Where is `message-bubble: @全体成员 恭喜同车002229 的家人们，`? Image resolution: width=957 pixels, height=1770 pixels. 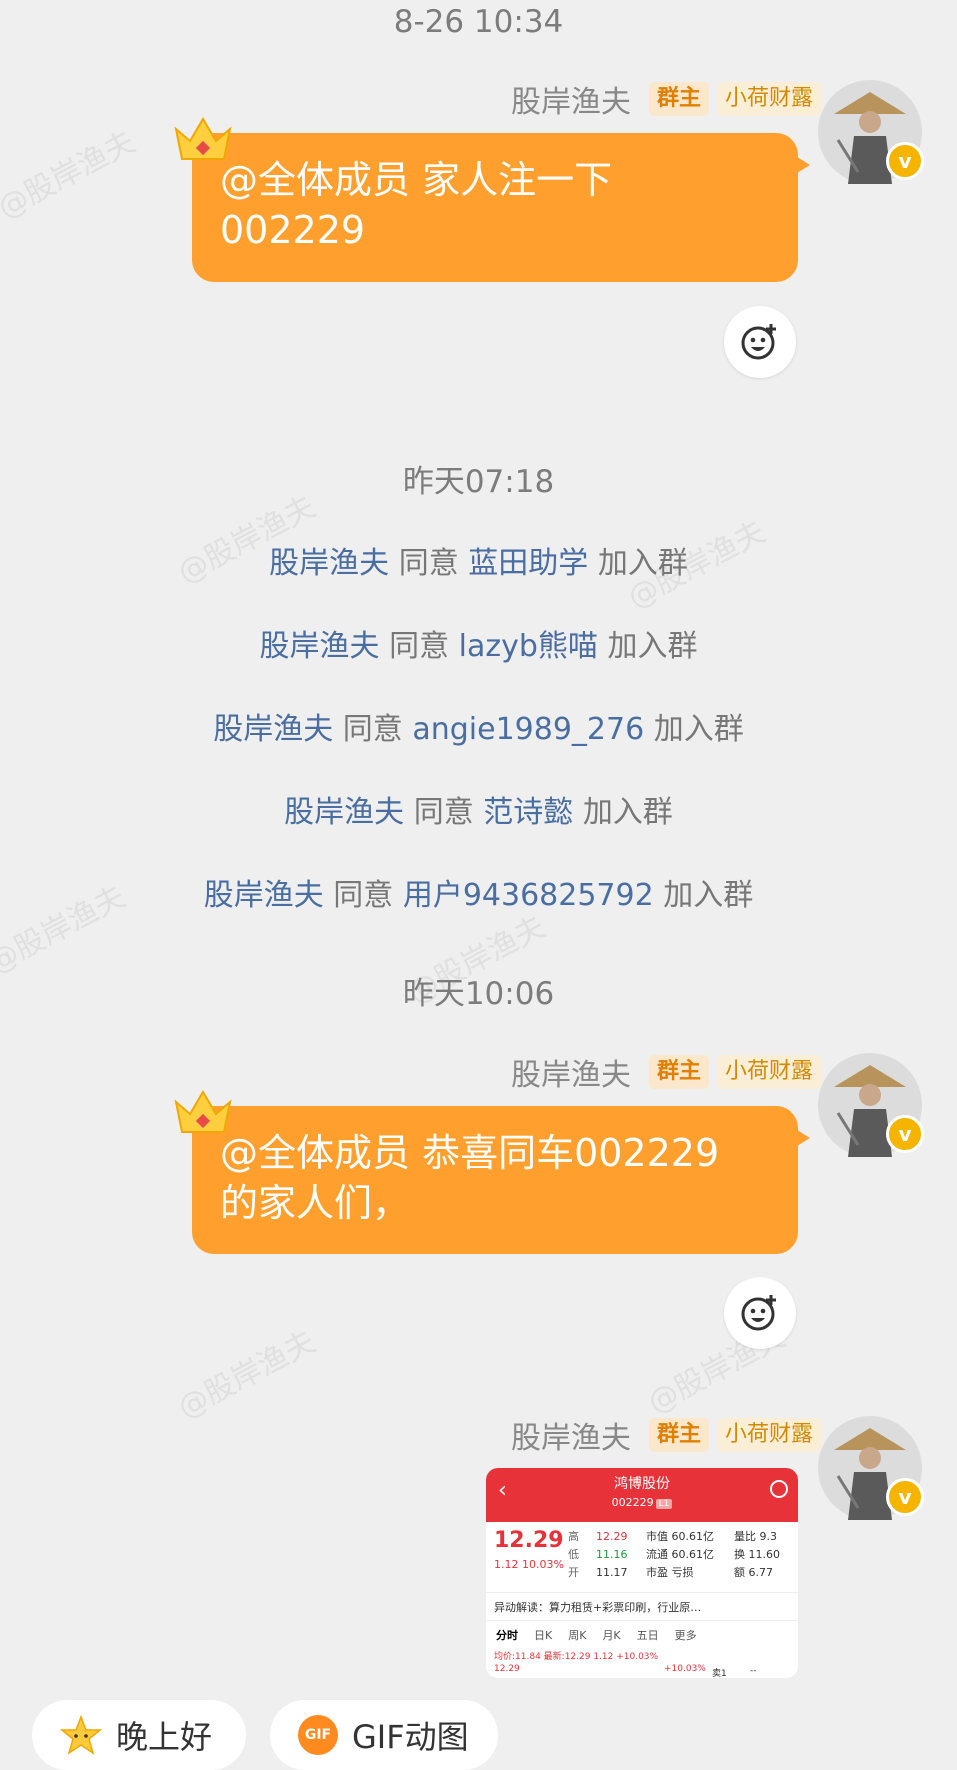 message-bubble: @全体成员 恭喜同车002229 的家人们， is located at coordinates (492, 1172).